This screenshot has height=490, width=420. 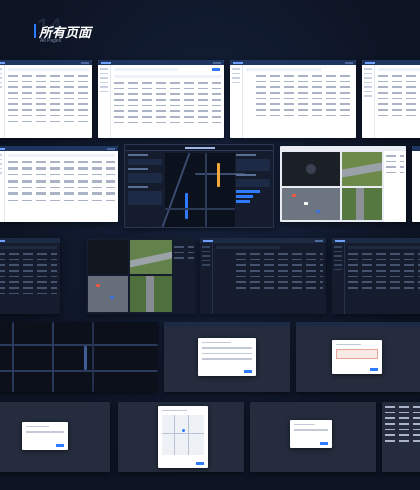 I want to click on warning-box, so click(x=357, y=354).